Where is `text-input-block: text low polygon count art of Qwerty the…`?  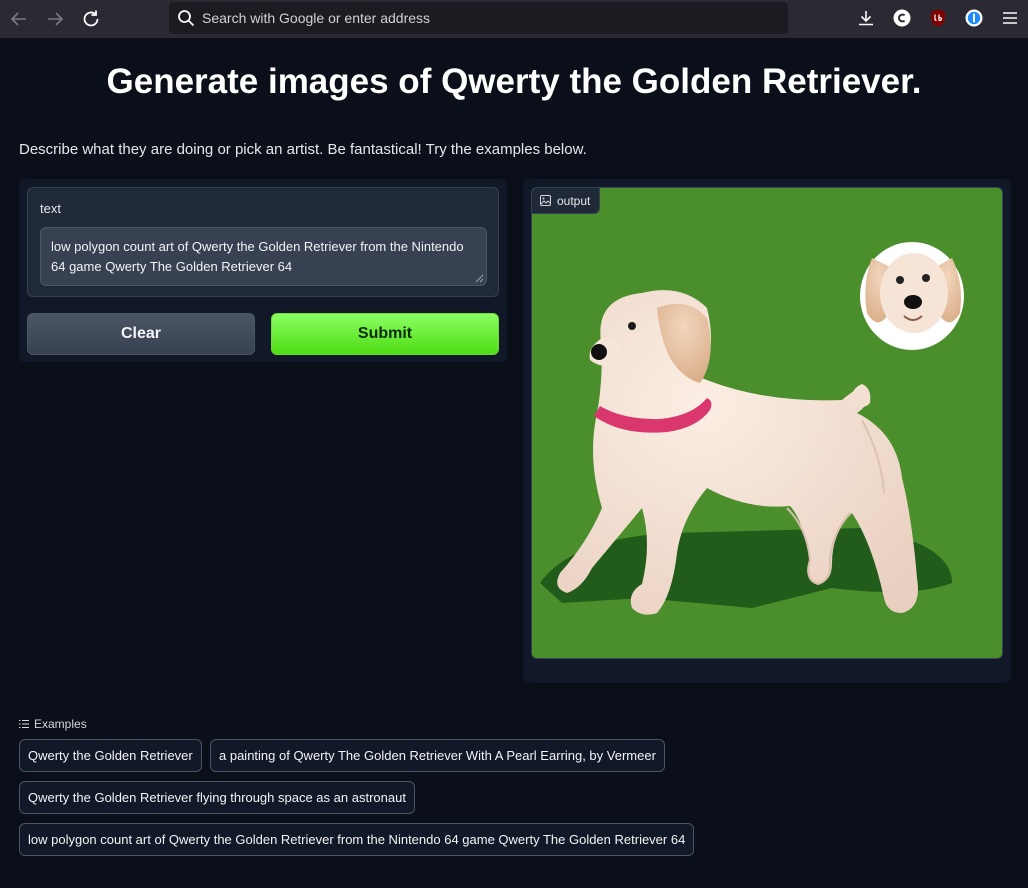 text-input-block: text low polygon count art of Qwerty the… is located at coordinates (263, 242).